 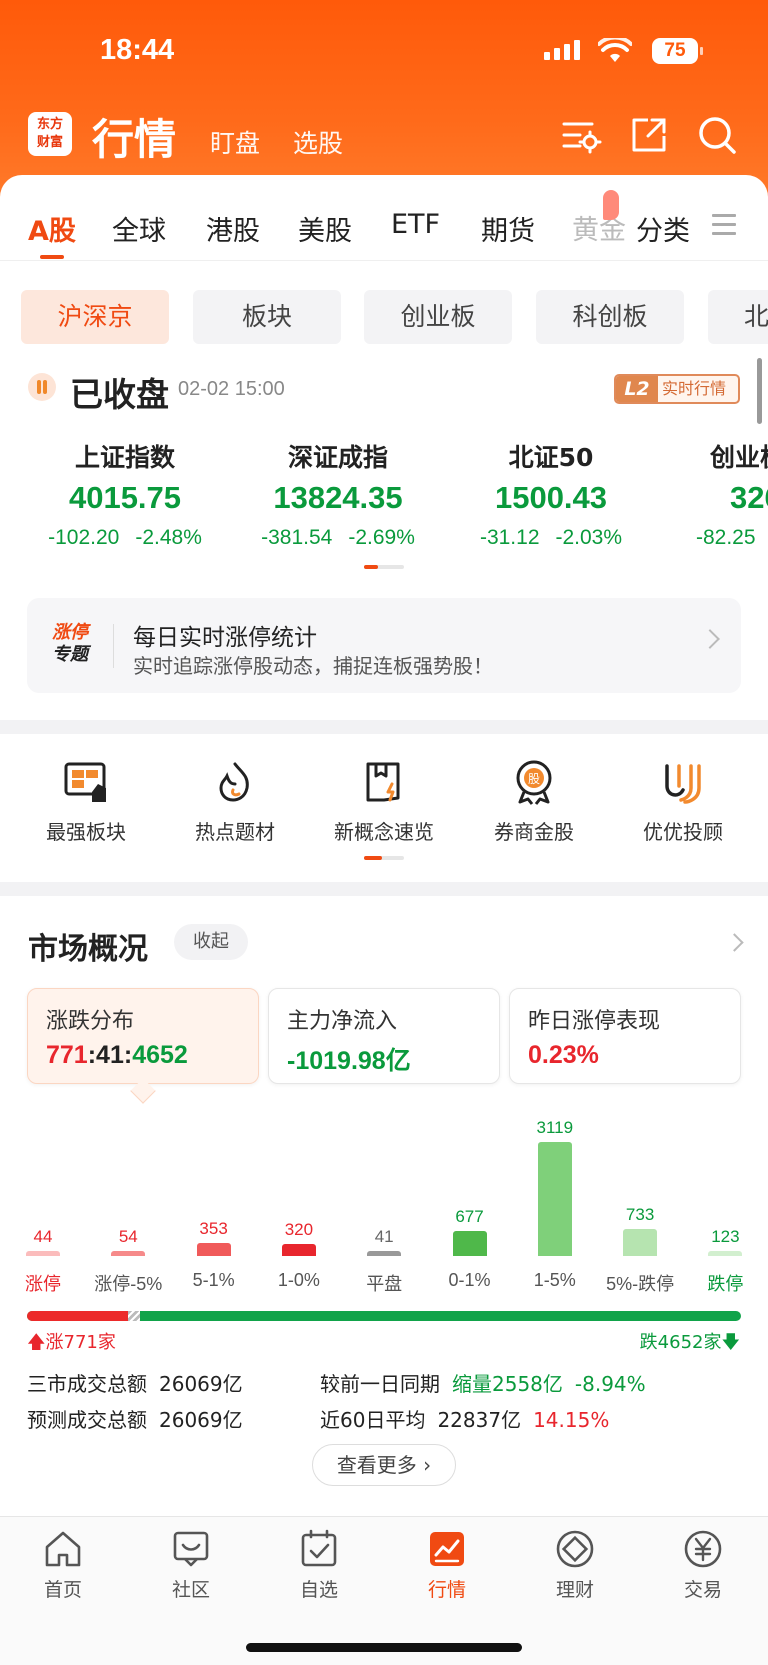 I want to click on ratio-flat-segment, so click(x=134, y=1316).